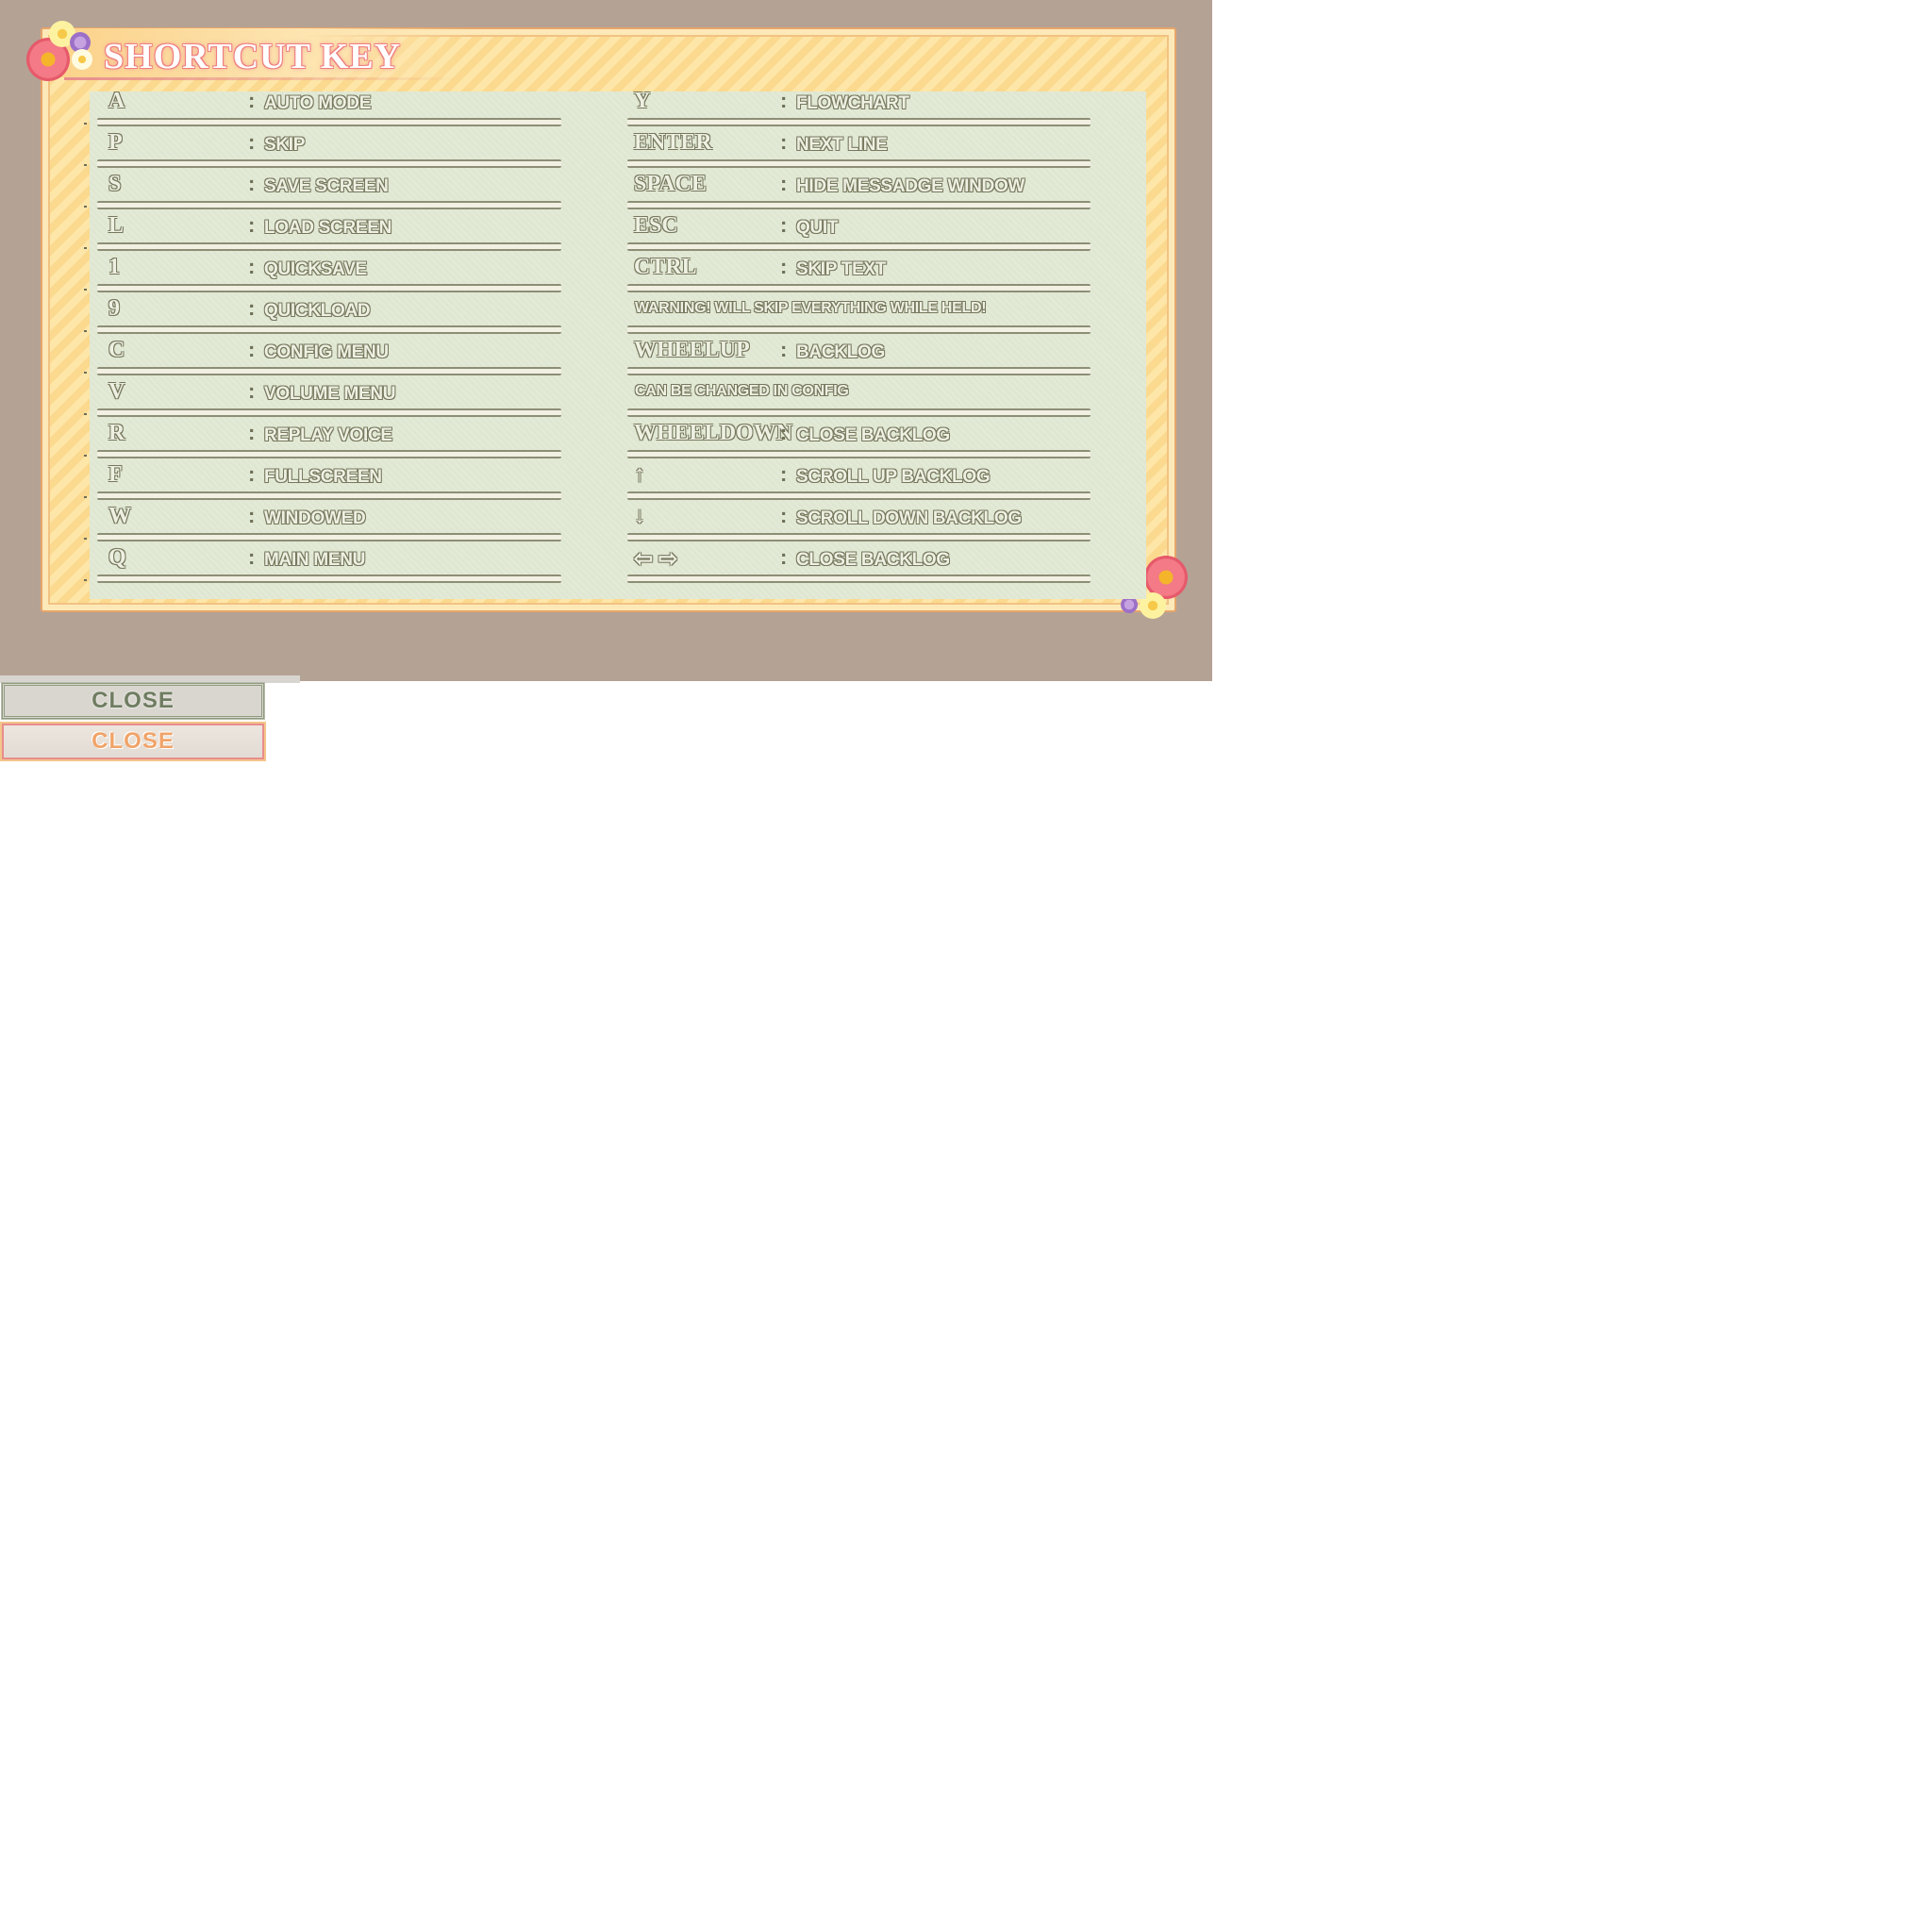  I want to click on shortcut-action: BACKLOG, so click(840, 352).